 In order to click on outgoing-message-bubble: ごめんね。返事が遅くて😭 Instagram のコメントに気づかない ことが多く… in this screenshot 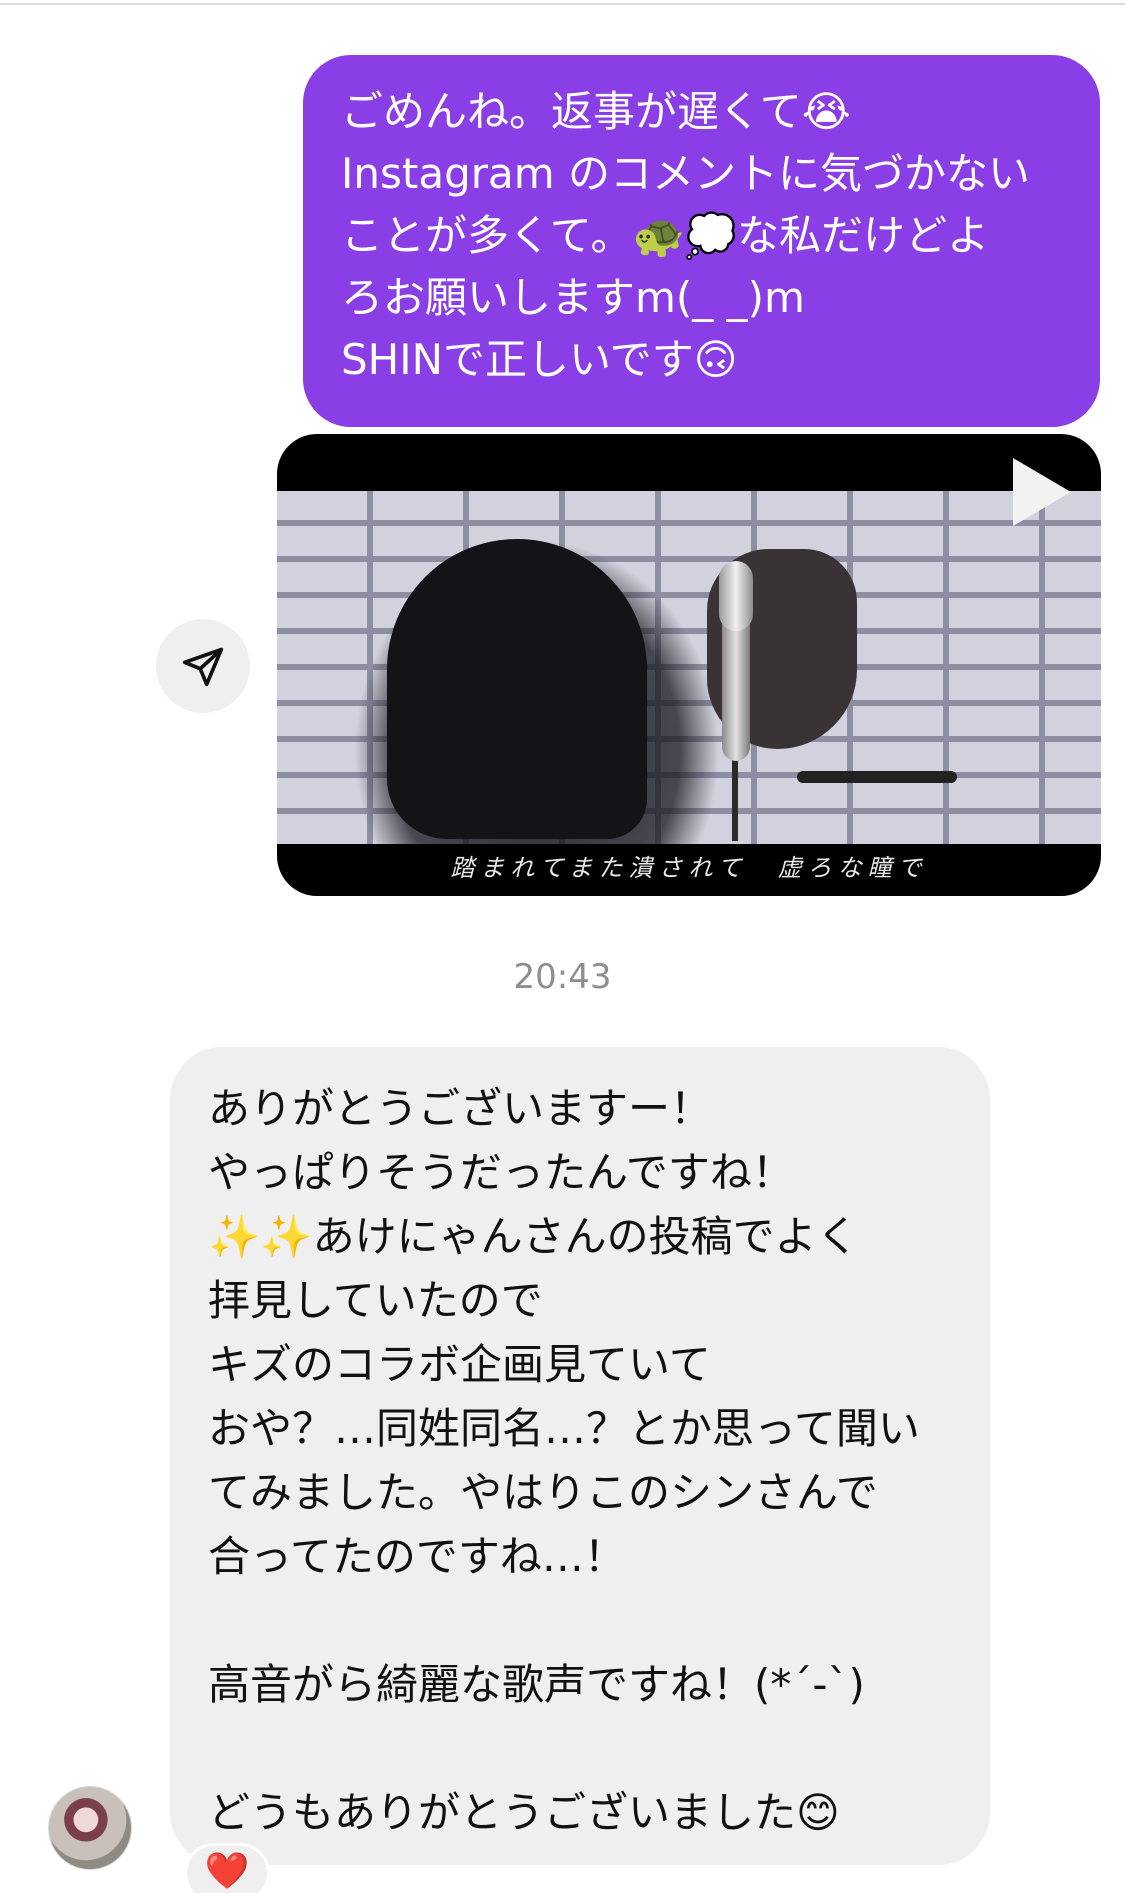, I will do `click(701, 241)`.